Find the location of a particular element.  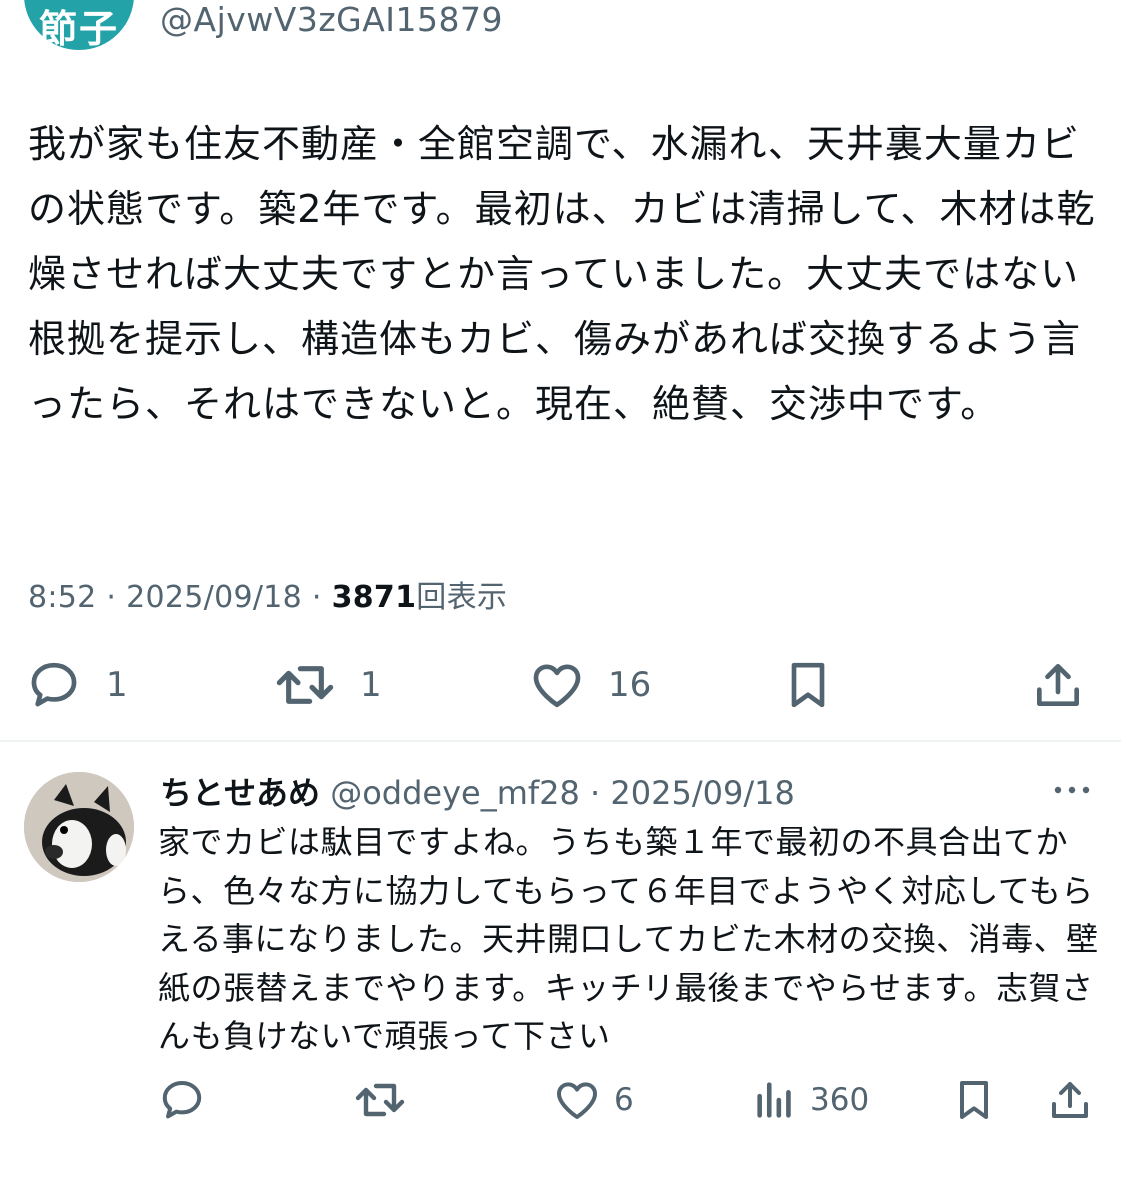

reply-button: 1 is located at coordinates (76, 685).